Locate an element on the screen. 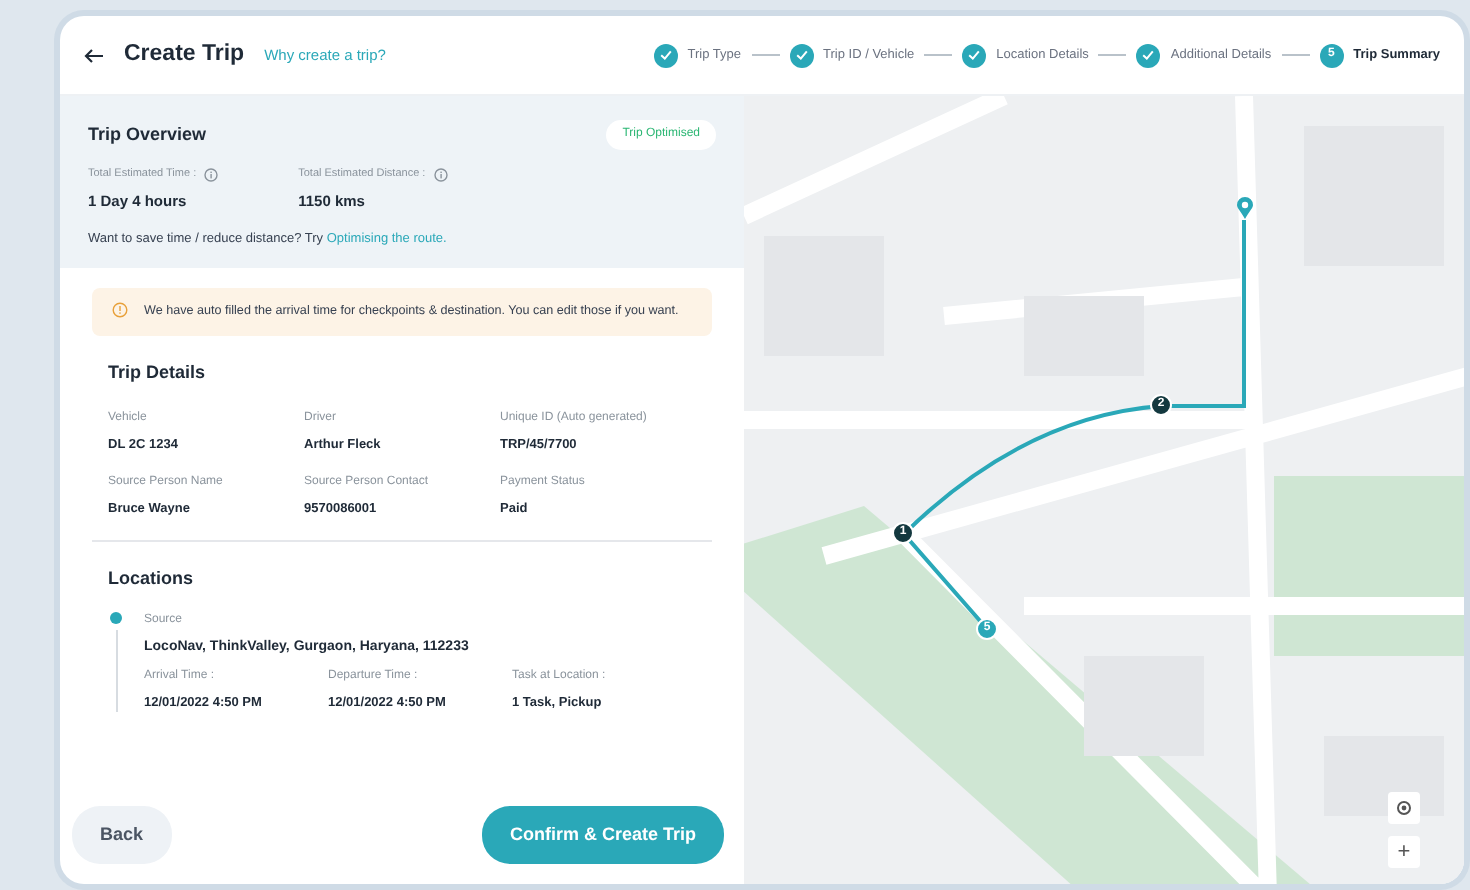 This screenshot has height=890, width=1470. section-title: Trip Details is located at coordinates (158, 372).